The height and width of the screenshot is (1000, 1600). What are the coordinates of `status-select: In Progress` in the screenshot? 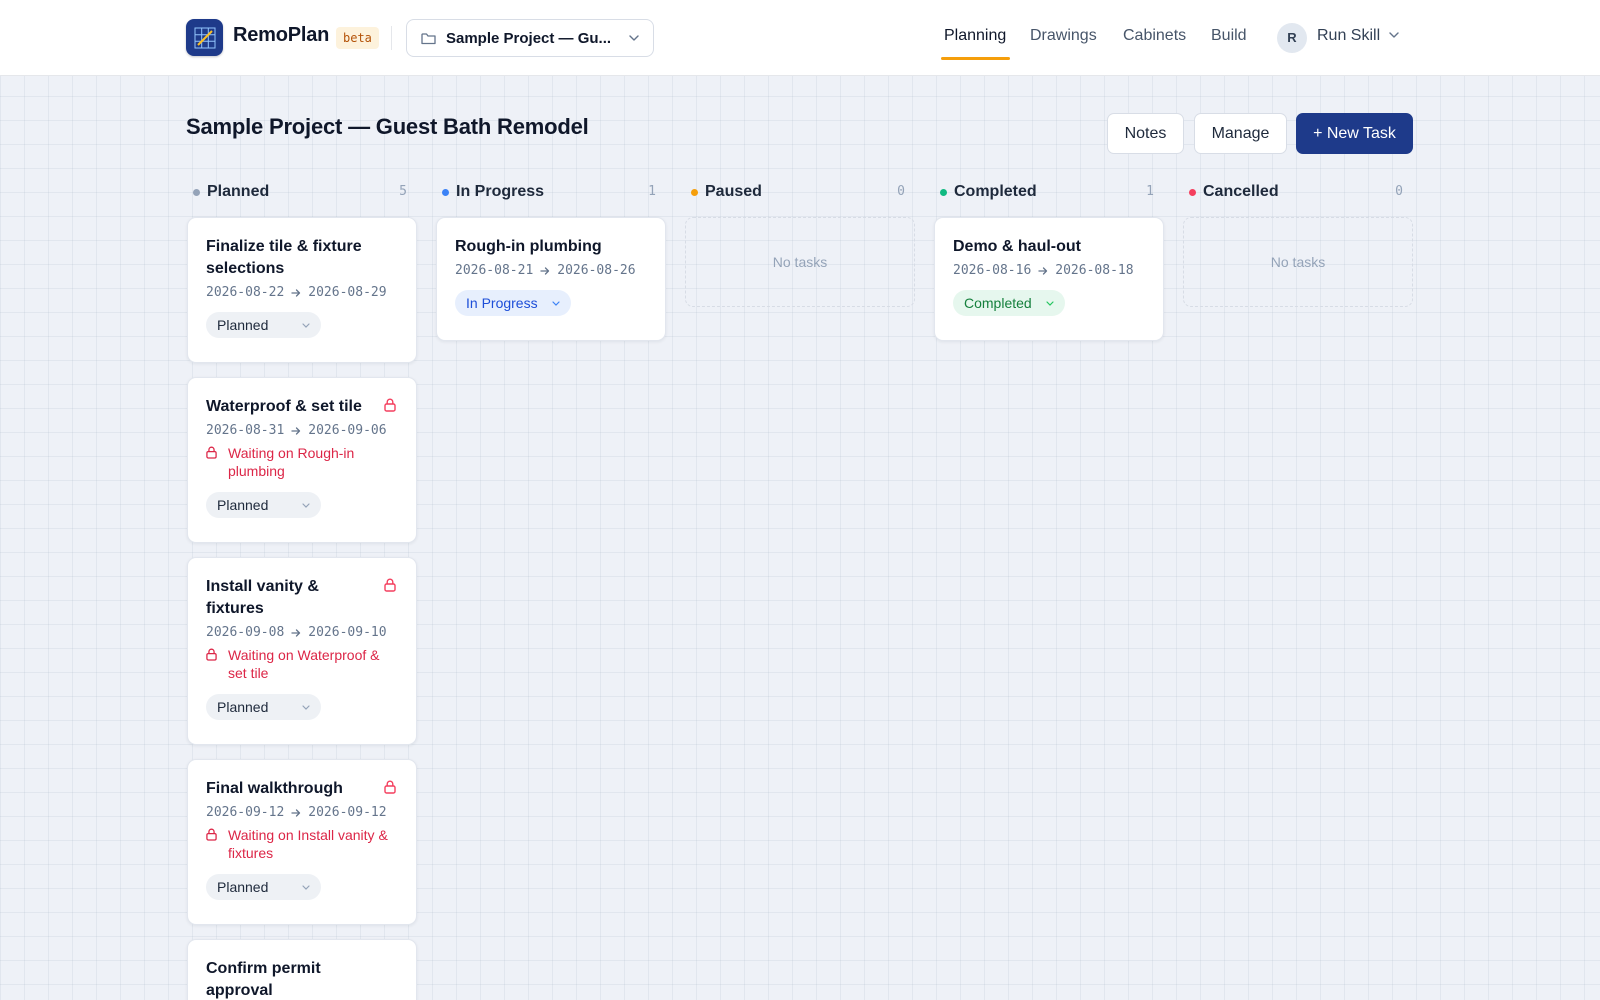 It's located at (513, 303).